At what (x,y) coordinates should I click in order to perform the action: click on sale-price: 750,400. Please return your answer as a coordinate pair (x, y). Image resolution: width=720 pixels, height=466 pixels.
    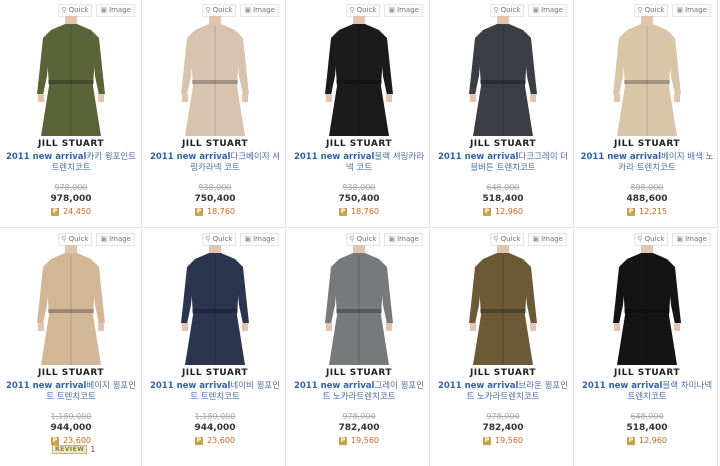
    Looking at the image, I should click on (359, 199).